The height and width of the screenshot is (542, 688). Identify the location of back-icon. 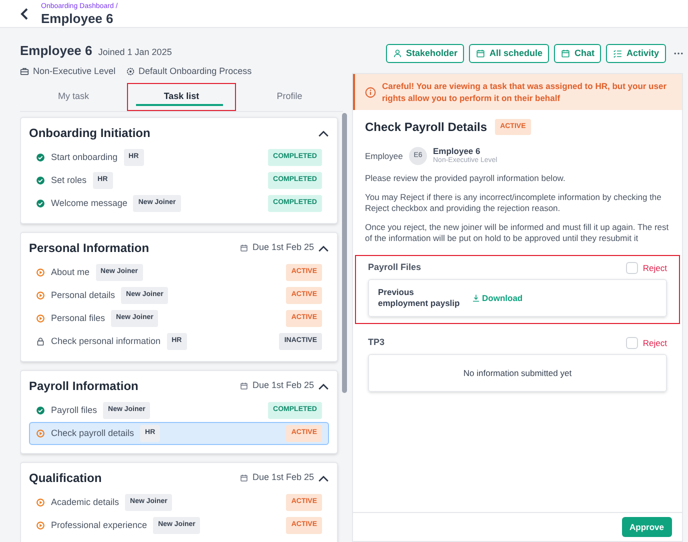
(24, 14).